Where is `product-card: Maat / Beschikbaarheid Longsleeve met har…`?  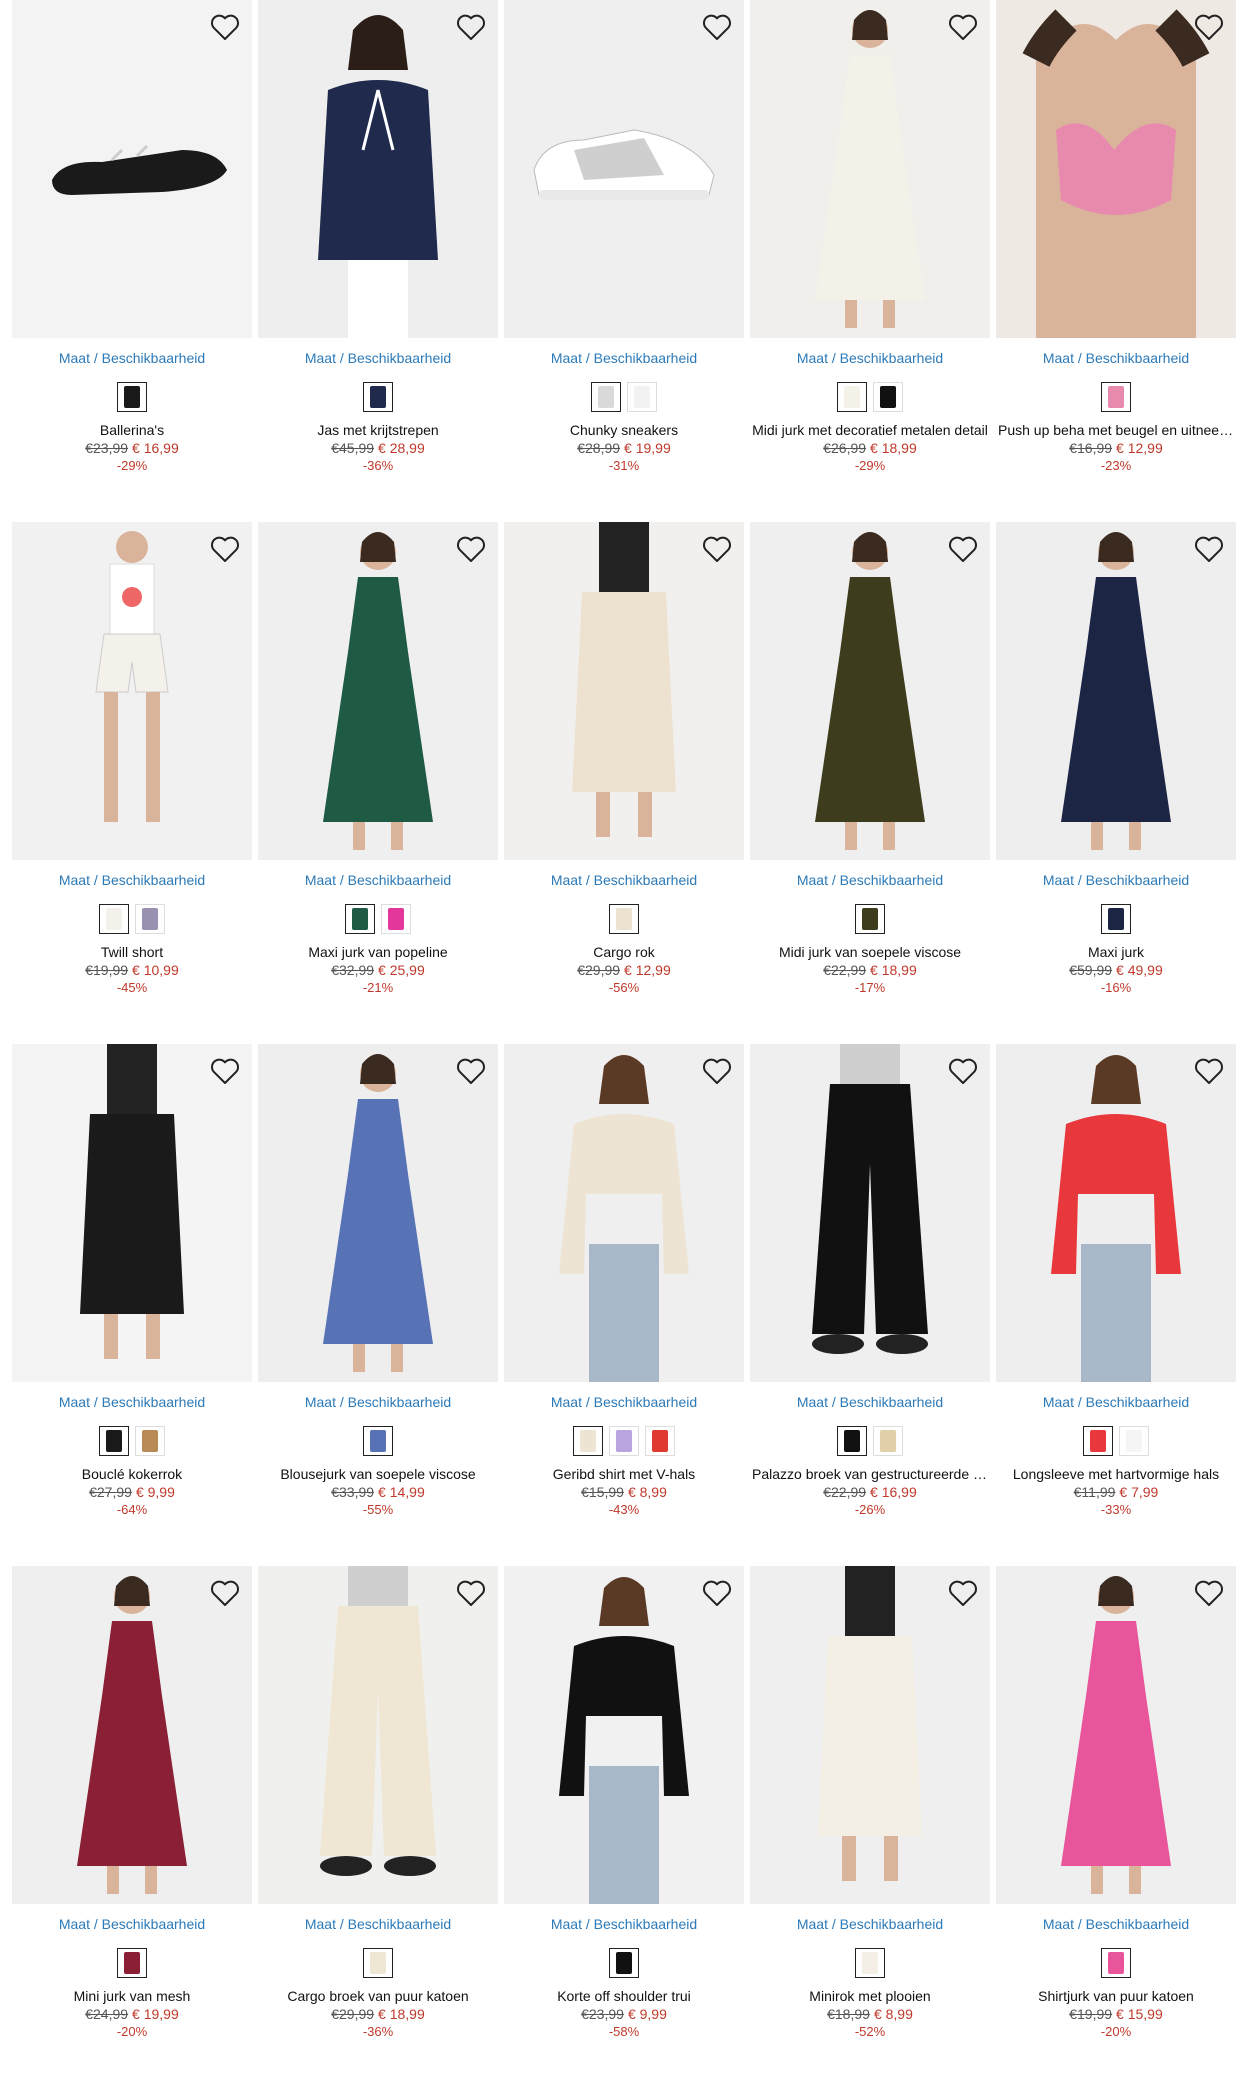
product-card: Maat / Beschikbaarheid Longsleeve met har… is located at coordinates (1116, 1305).